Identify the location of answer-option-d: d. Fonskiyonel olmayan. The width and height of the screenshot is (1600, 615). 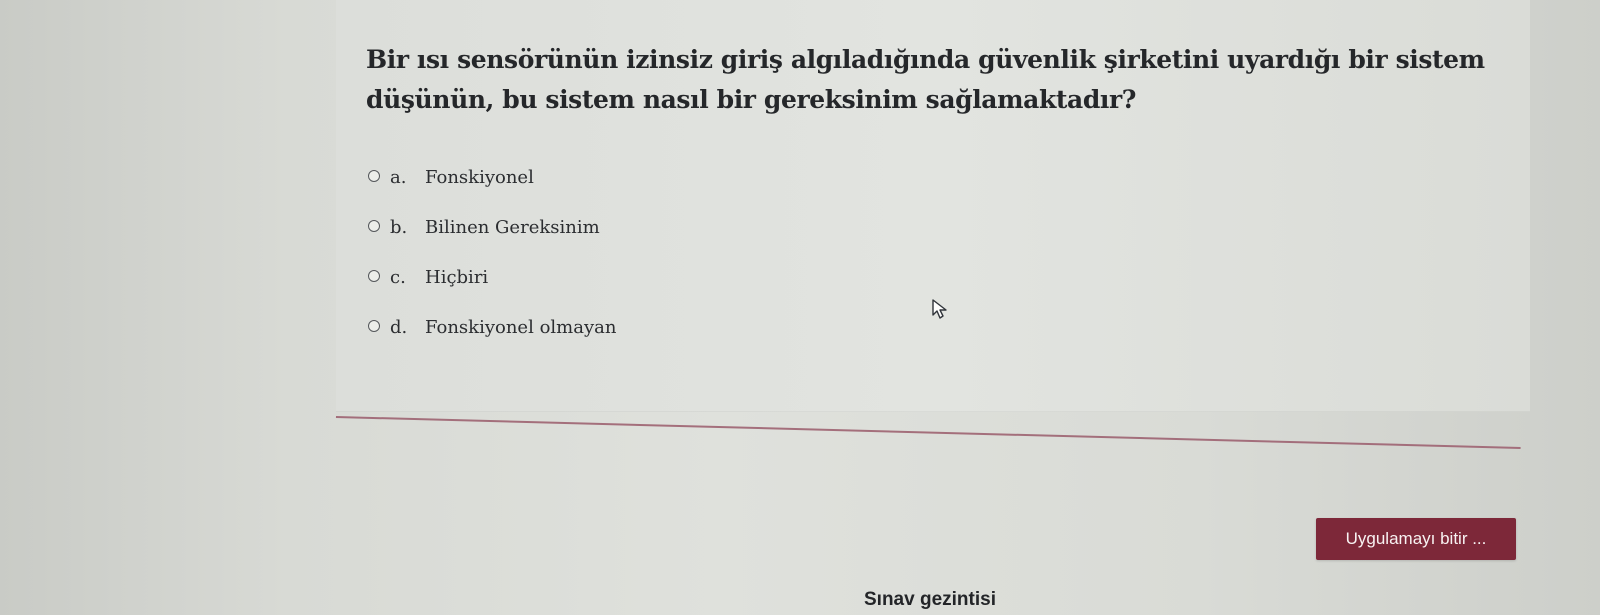
(618, 327).